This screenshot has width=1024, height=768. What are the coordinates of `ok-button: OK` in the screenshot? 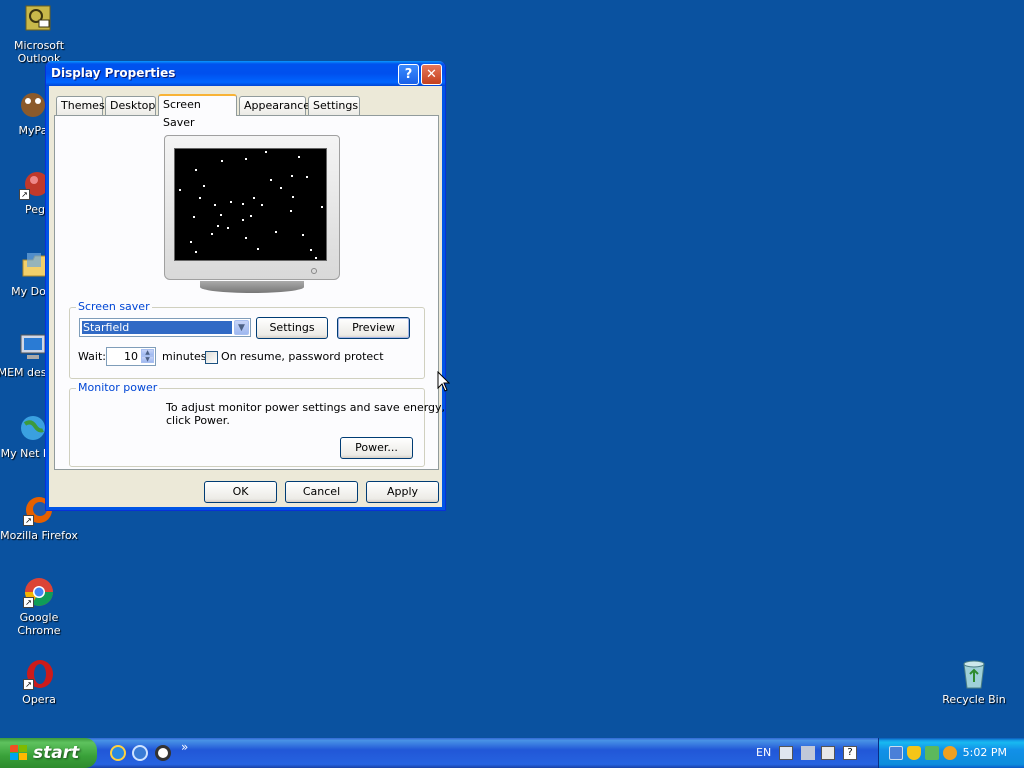 It's located at (240, 492).